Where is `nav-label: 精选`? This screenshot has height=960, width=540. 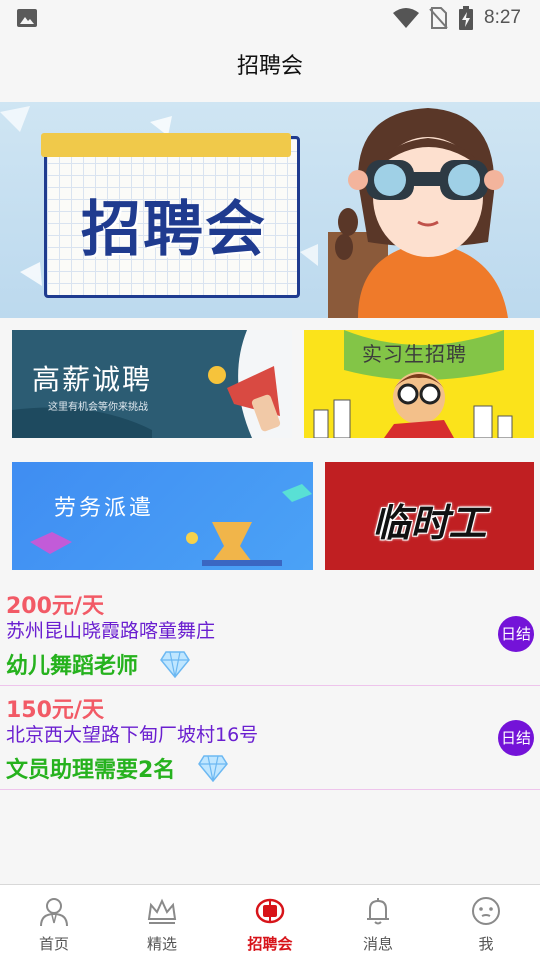 nav-label: 精选 is located at coordinates (161, 944).